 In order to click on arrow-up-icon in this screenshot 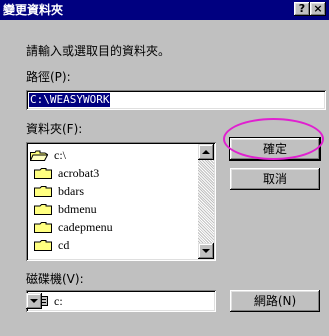, I will do `click(206, 152)`.